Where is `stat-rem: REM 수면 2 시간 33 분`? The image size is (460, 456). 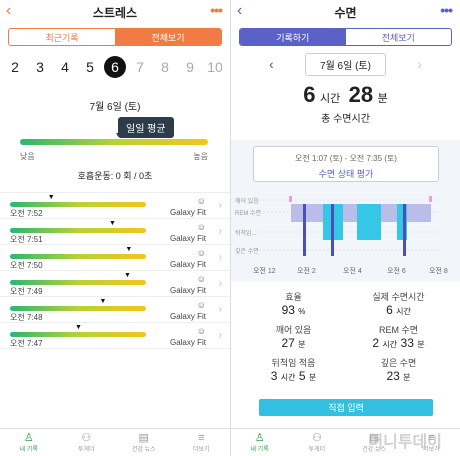 stat-rem: REM 수면 2 시간 33 분 is located at coordinates (398, 337).